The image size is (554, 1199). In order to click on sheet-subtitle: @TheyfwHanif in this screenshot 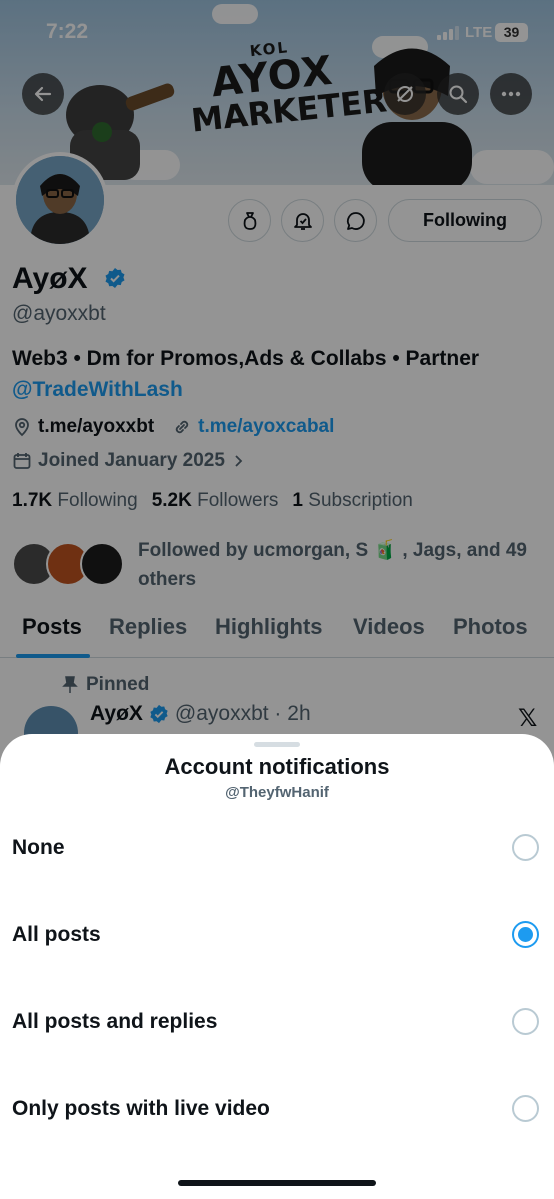, I will do `click(277, 792)`.